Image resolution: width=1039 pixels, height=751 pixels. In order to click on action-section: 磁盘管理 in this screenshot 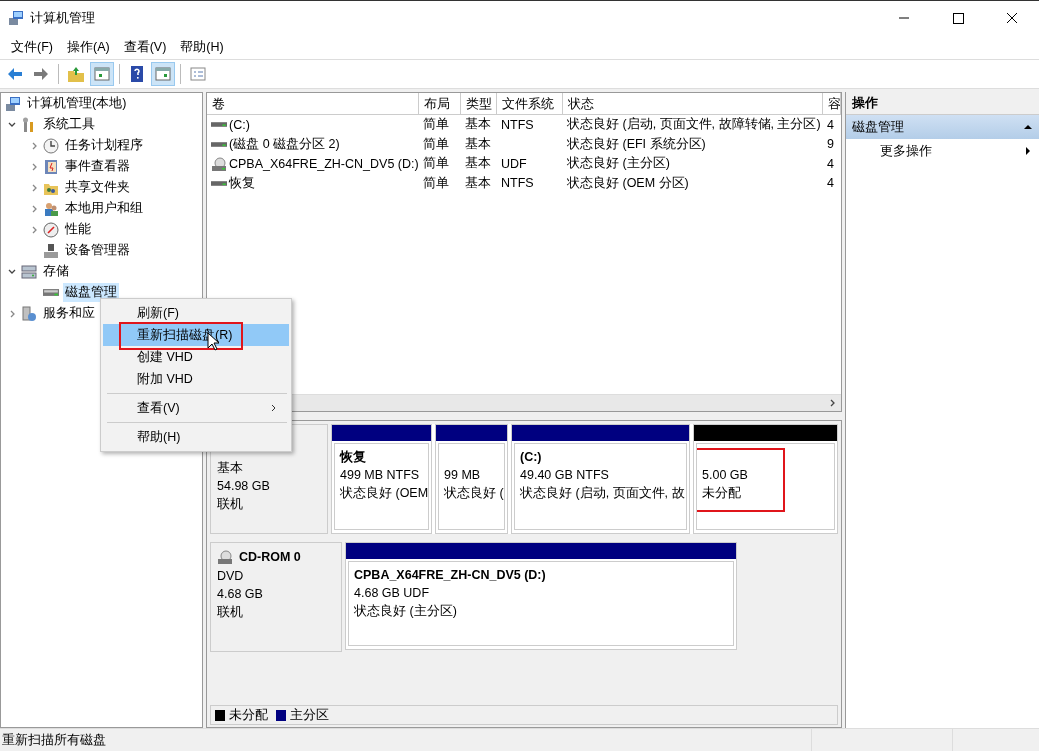, I will do `click(942, 127)`.